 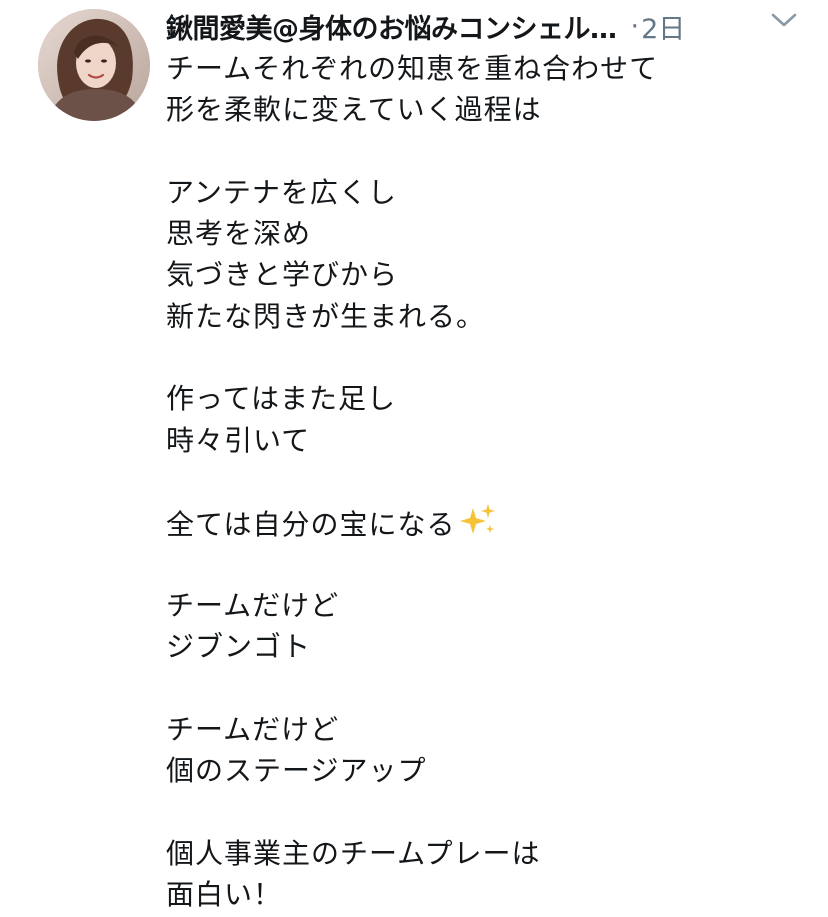 What do you see at coordinates (486, 233) in the screenshot?
I see `tweet-text-line: 思考を深め` at bounding box center [486, 233].